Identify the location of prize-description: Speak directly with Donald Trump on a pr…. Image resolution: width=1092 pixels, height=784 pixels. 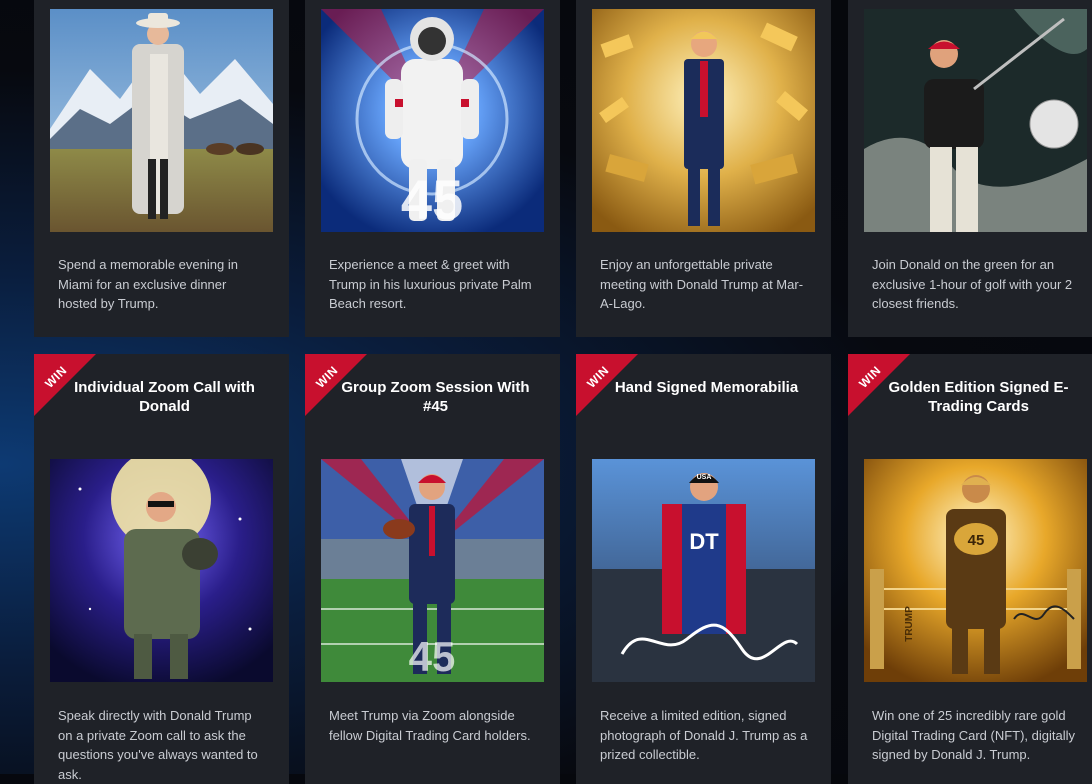
(158, 745).